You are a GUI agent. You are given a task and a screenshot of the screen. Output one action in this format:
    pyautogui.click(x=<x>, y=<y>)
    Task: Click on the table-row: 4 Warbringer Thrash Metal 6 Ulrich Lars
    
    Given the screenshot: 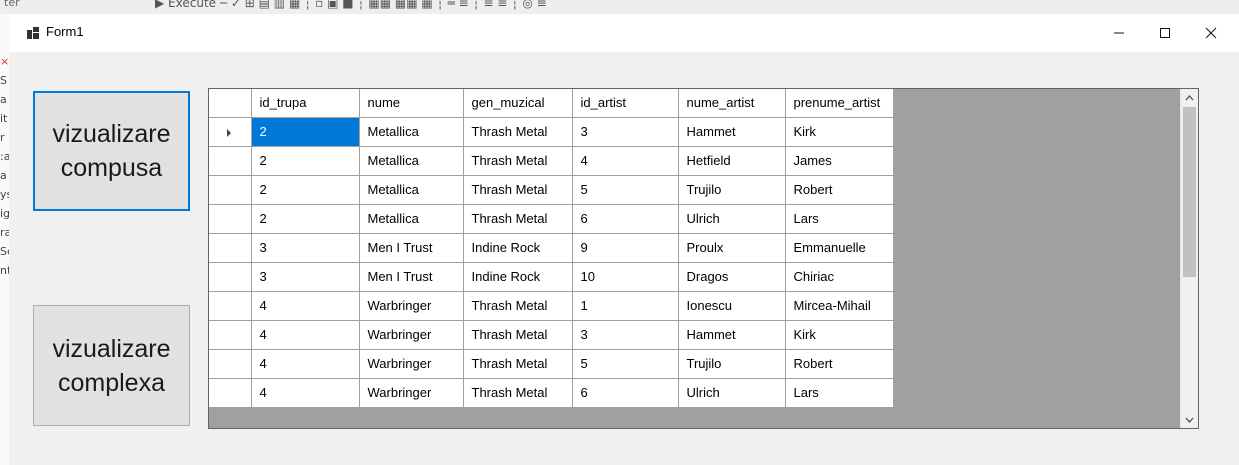 What is the action you would take?
    pyautogui.click(x=551, y=393)
    